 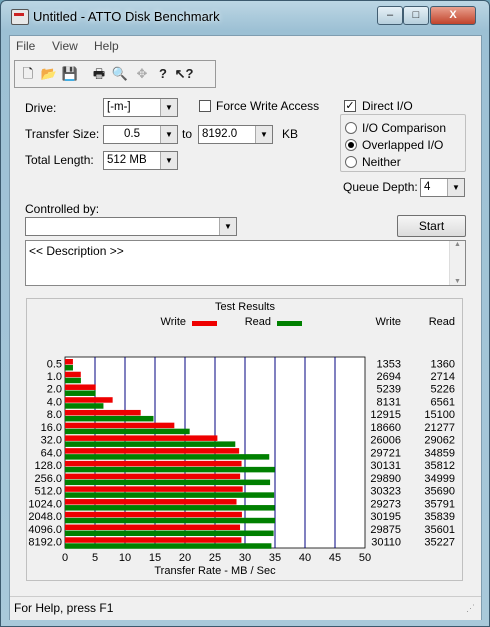 What do you see at coordinates (106, 46) in the screenshot?
I see `menu-help: Help` at bounding box center [106, 46].